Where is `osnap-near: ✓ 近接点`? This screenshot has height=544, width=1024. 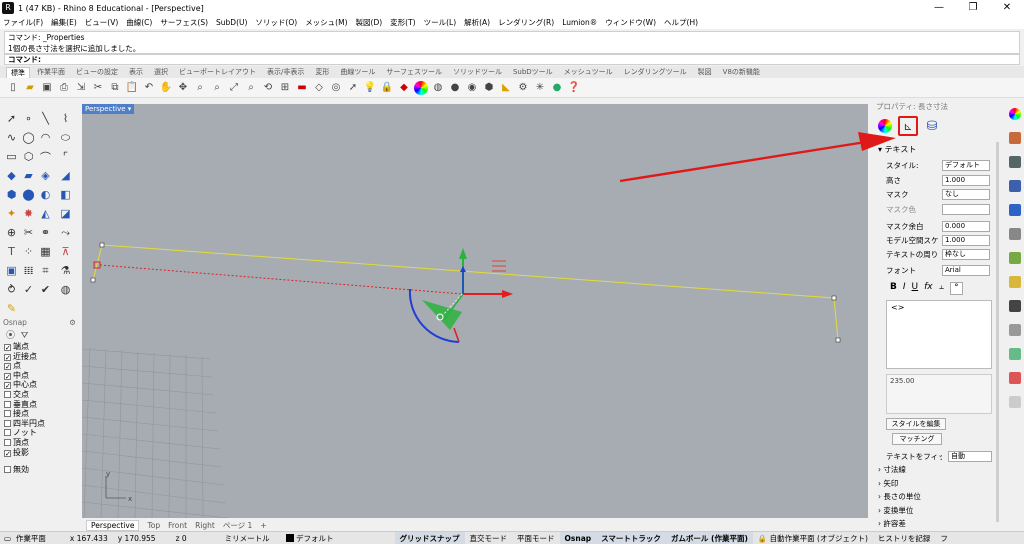
osnap-near: ✓ 近接点 is located at coordinates (40, 357).